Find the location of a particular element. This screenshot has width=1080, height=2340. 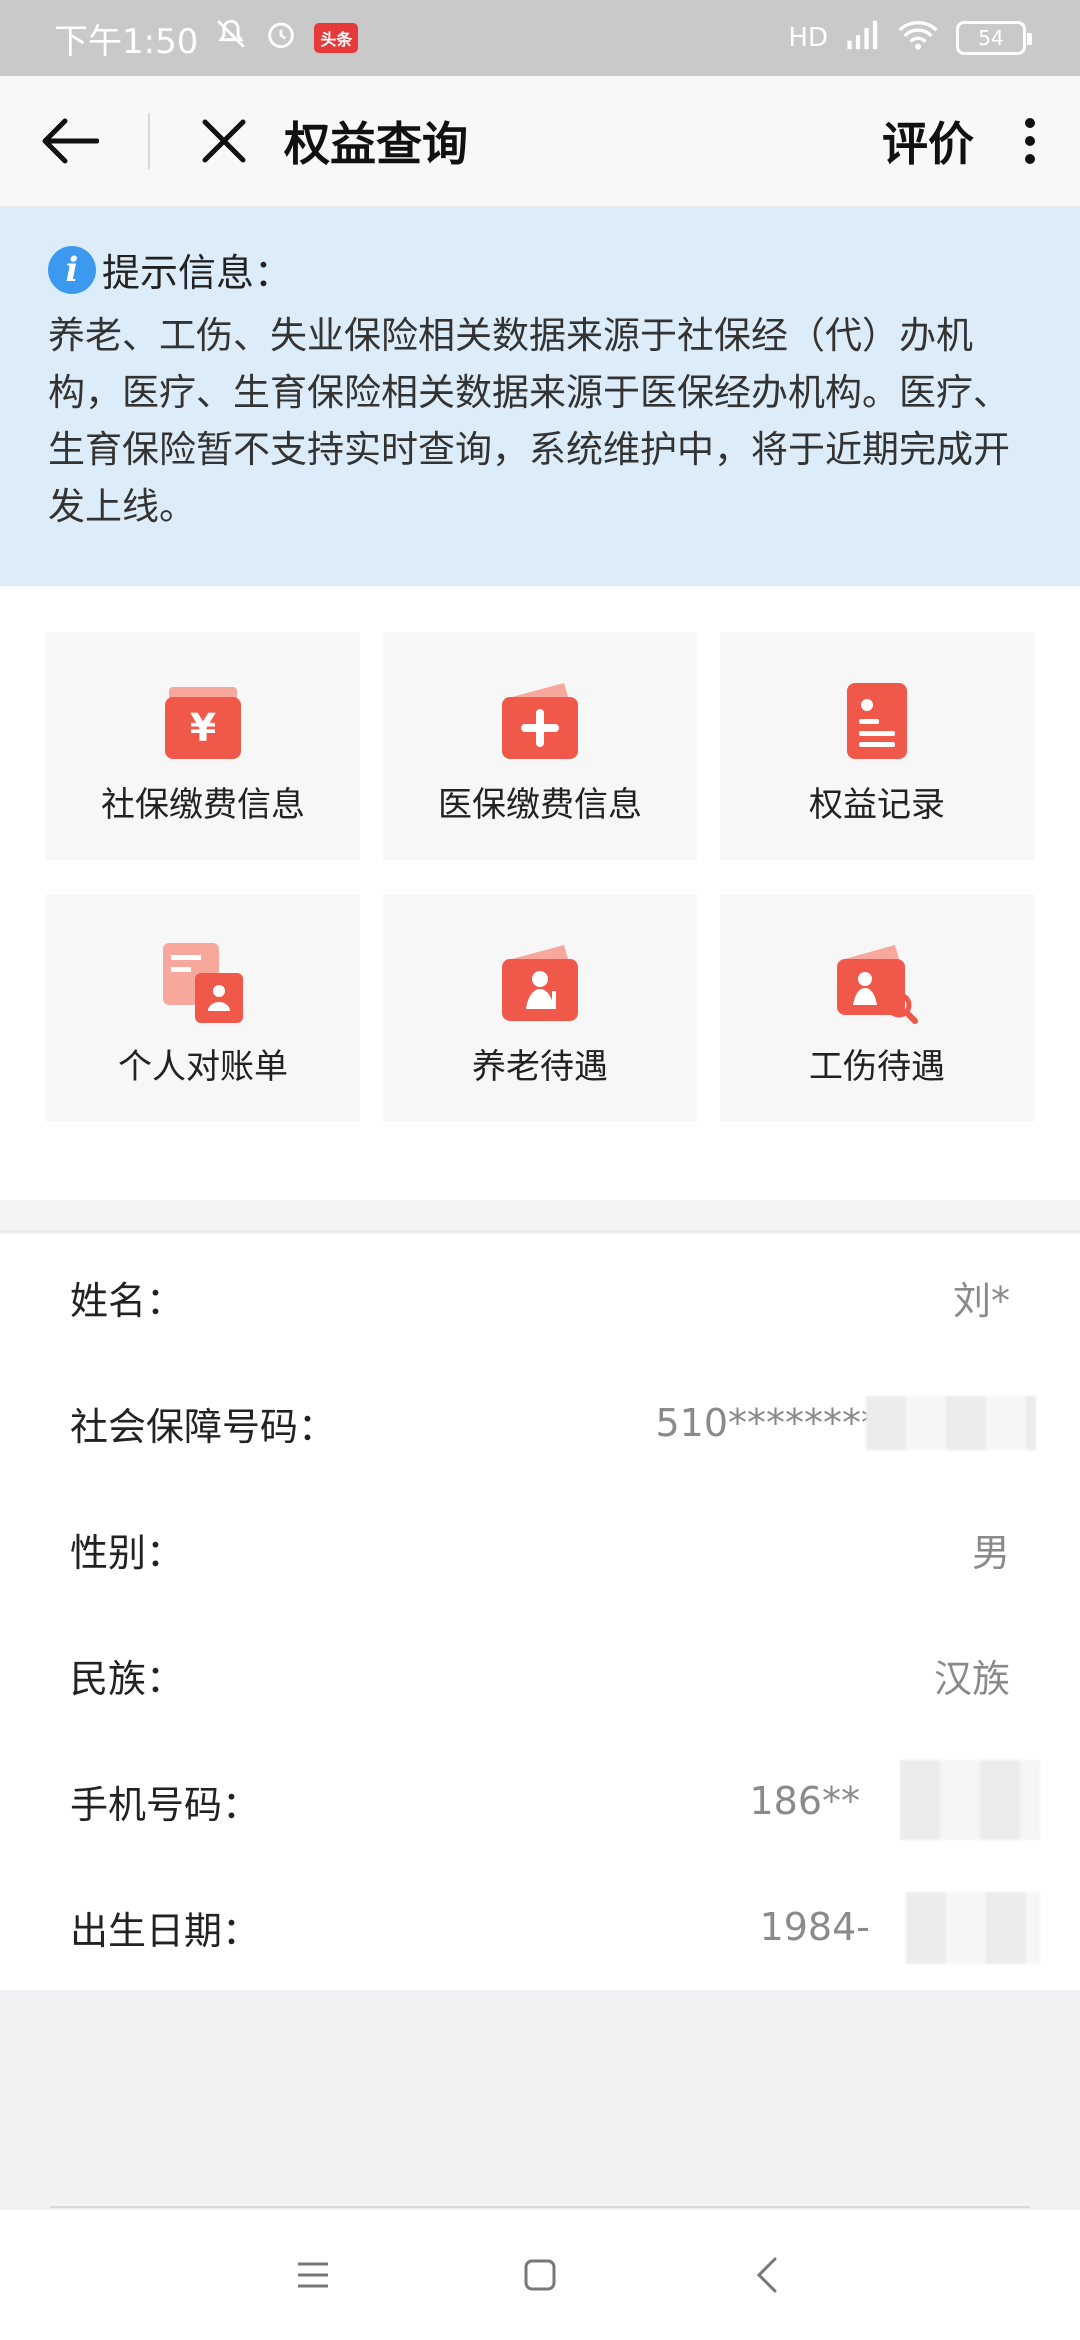

info-row-birthdate: 出生日期： 1984- is located at coordinates (540, 1927).